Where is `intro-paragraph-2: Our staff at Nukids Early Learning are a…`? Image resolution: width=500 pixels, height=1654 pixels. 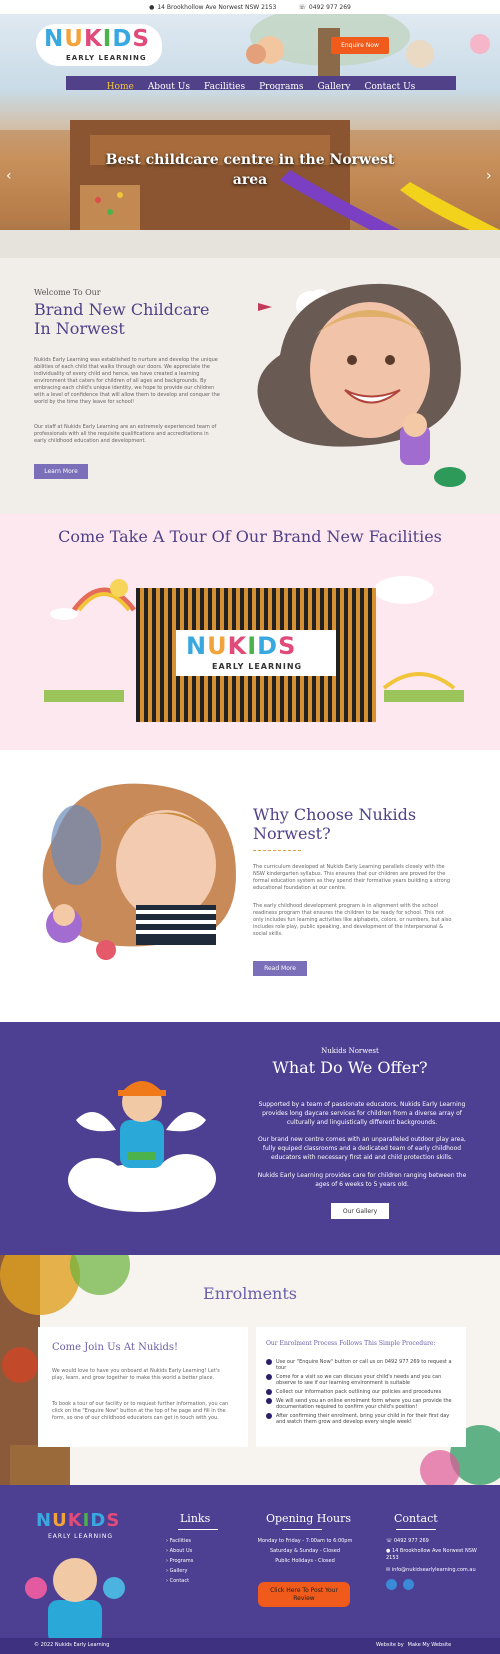
intro-paragraph-2: Our staff at Nukids Early Learning are a… is located at coordinates (125, 434).